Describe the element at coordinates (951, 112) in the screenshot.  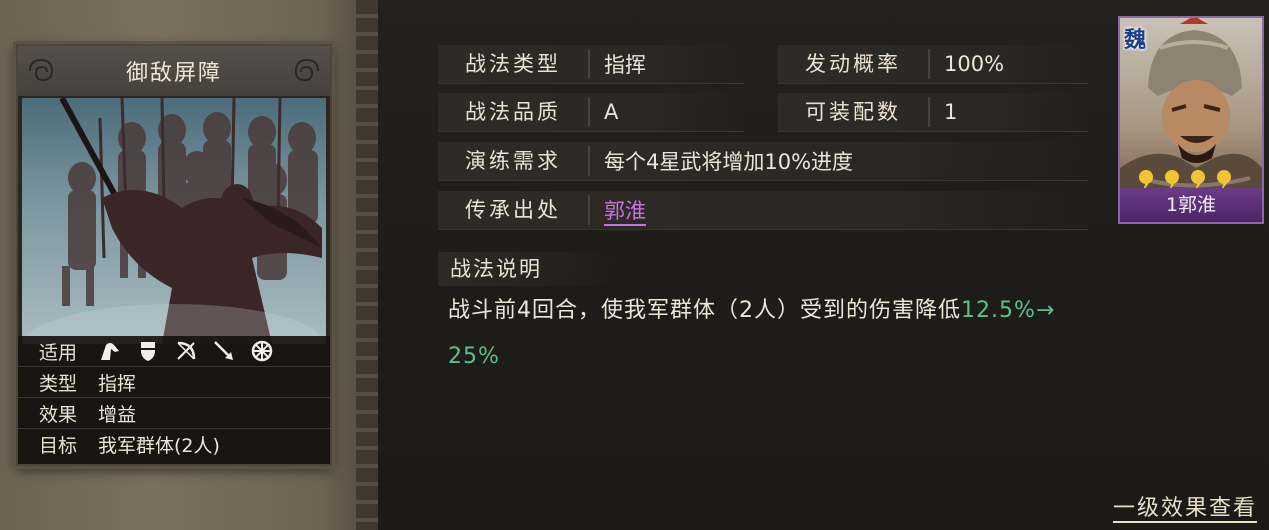
I see `detail-value: 1` at that location.